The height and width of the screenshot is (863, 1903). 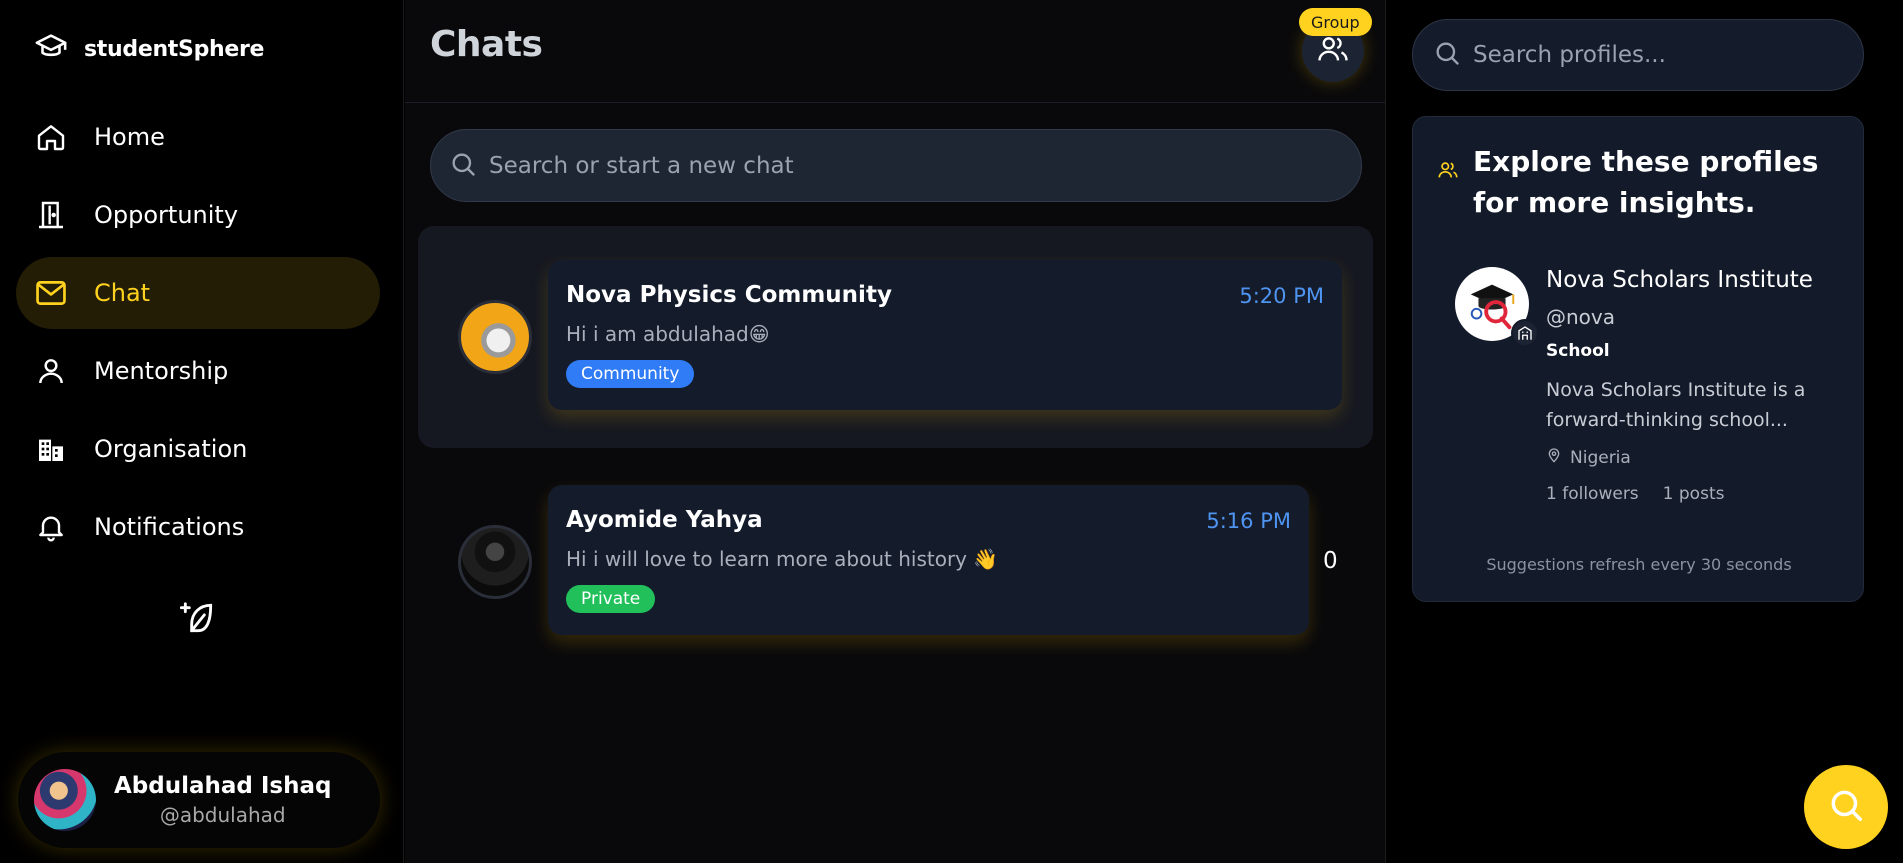 I want to click on user-handle: @abdulahad, so click(x=222, y=815).